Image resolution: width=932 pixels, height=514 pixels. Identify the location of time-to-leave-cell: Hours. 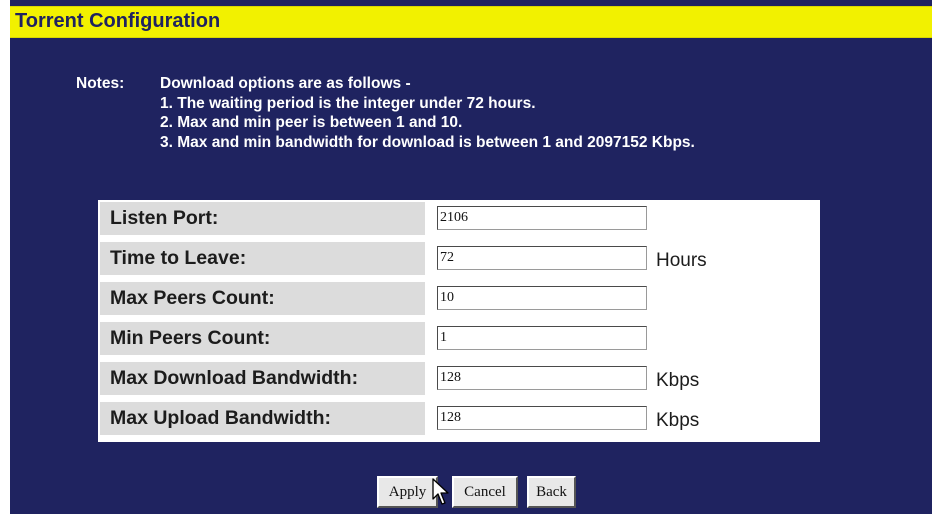
(623, 258).